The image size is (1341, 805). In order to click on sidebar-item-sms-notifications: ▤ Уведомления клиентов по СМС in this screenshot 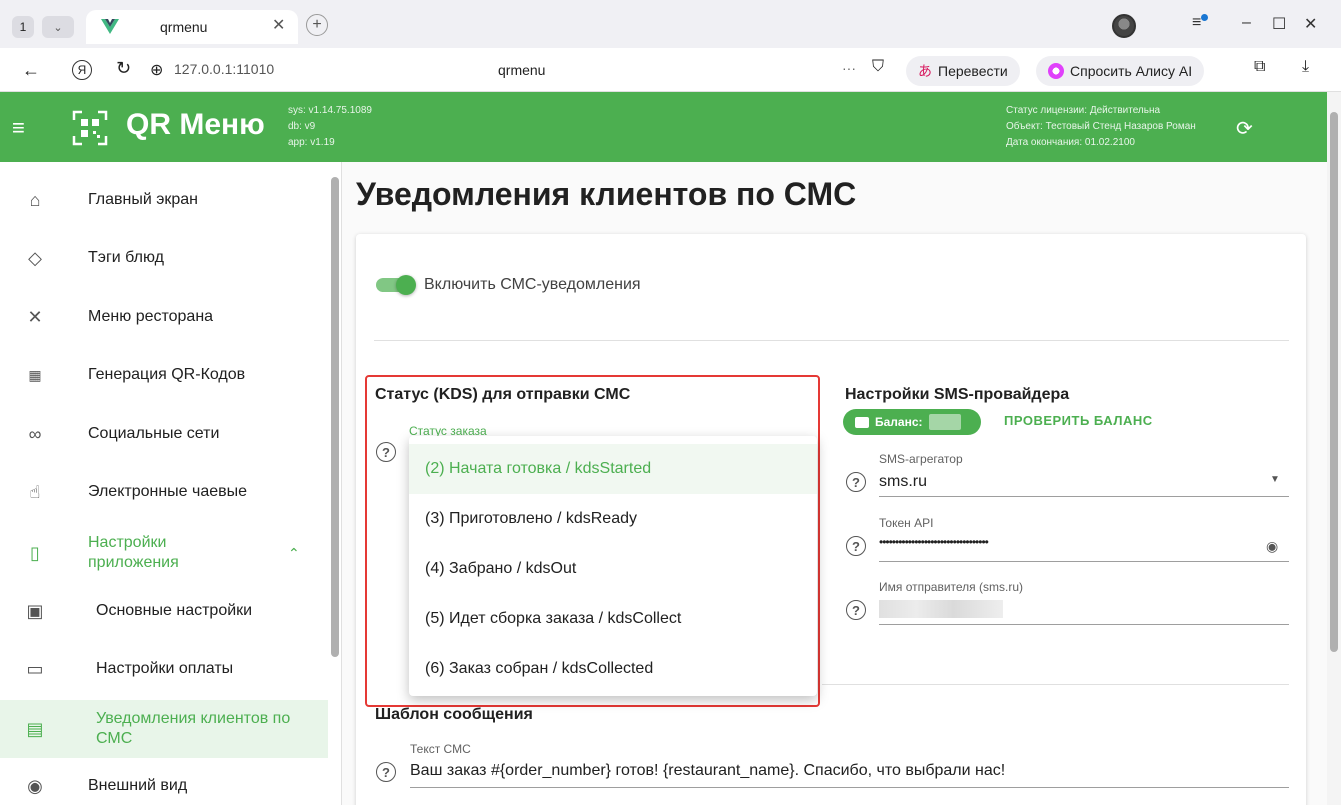, I will do `click(164, 729)`.